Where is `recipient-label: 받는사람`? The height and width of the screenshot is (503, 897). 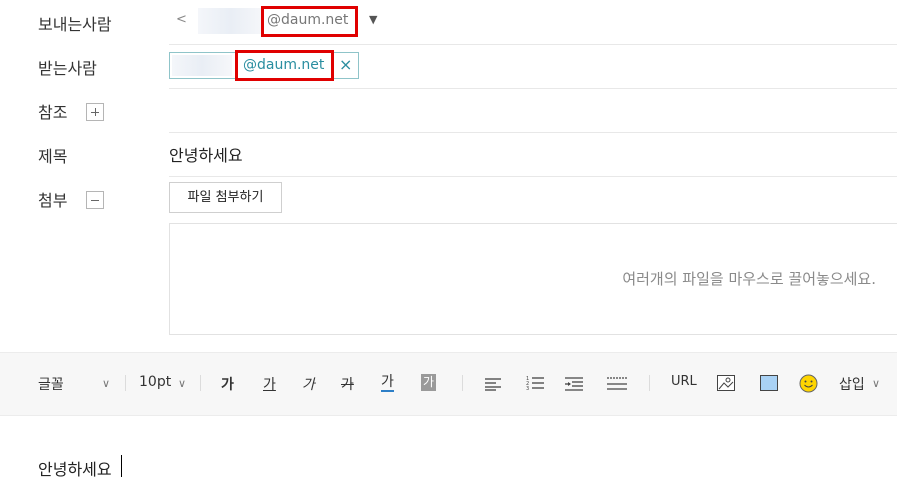
recipient-label: 받는사람 is located at coordinates (67, 68).